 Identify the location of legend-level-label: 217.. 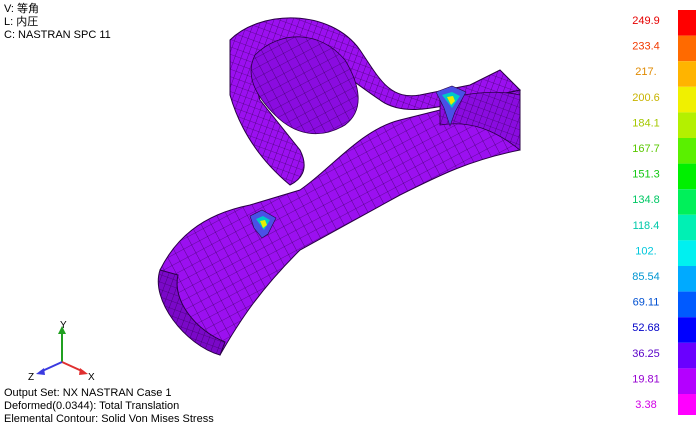
(645, 72).